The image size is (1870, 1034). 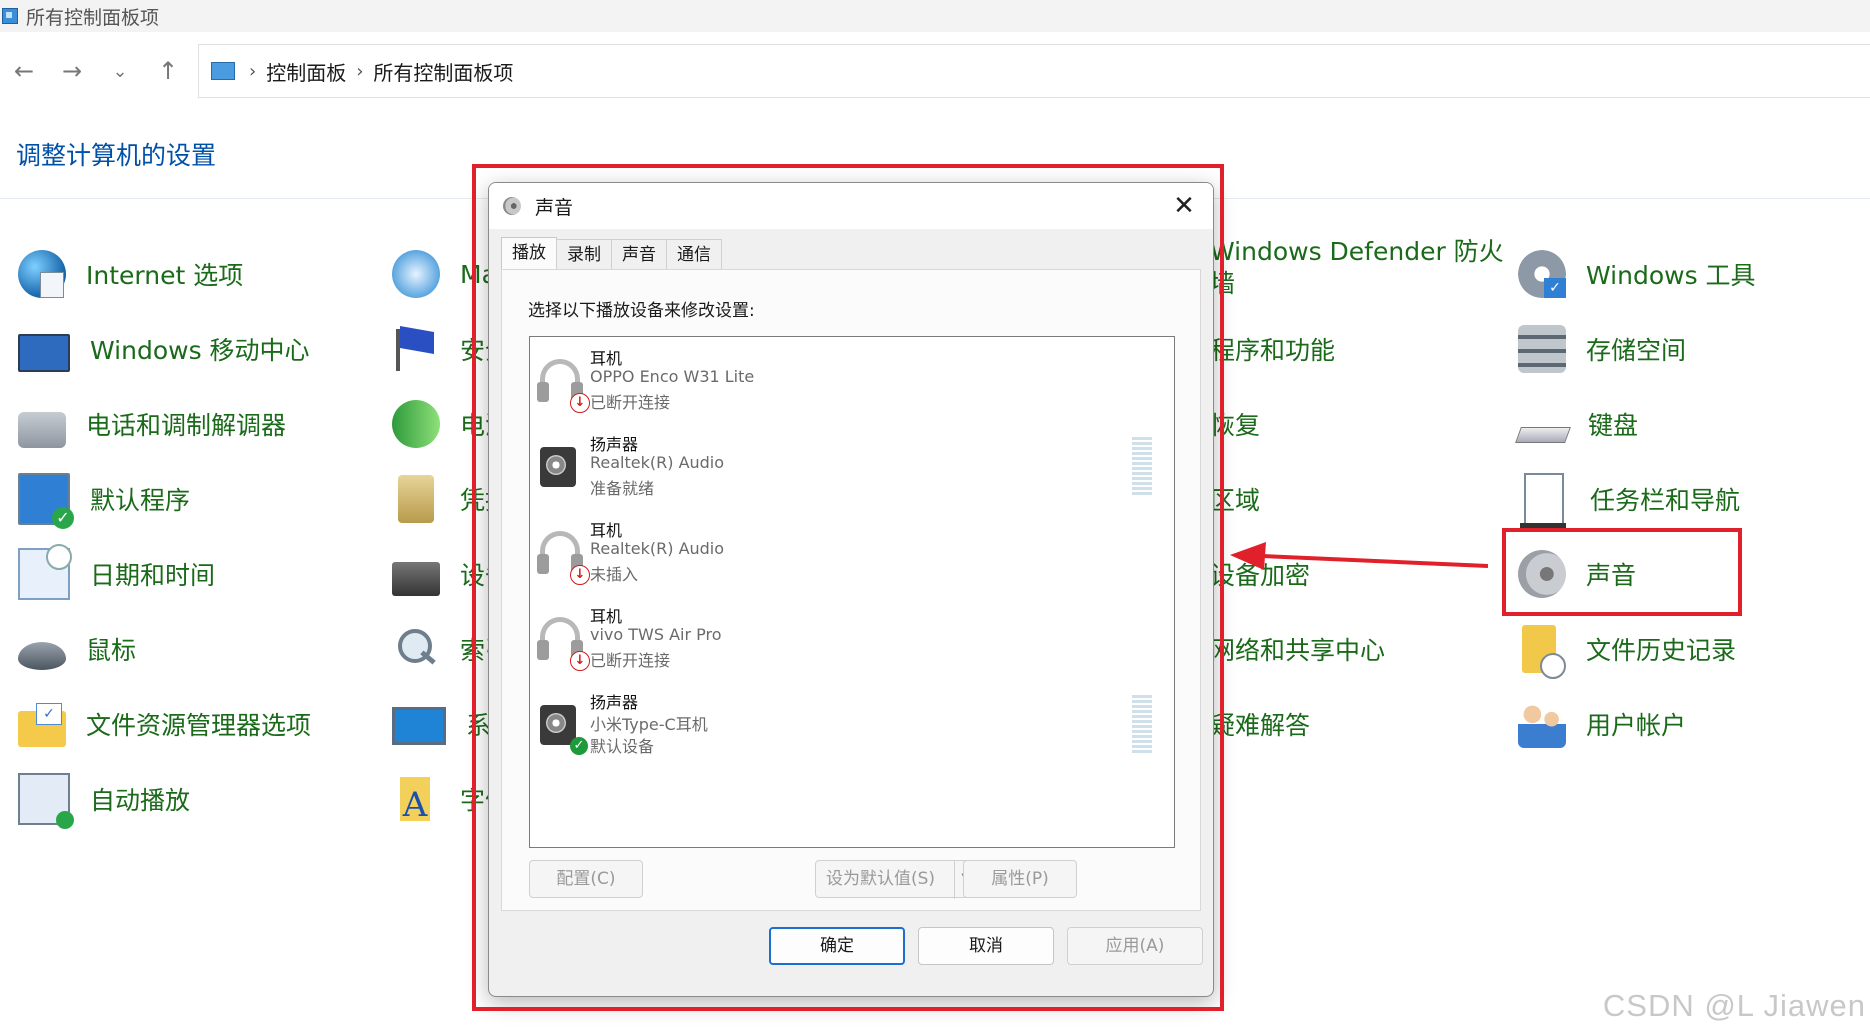 What do you see at coordinates (130, 274) in the screenshot?
I see `cp-item-internet-options: Internet 选项` at bounding box center [130, 274].